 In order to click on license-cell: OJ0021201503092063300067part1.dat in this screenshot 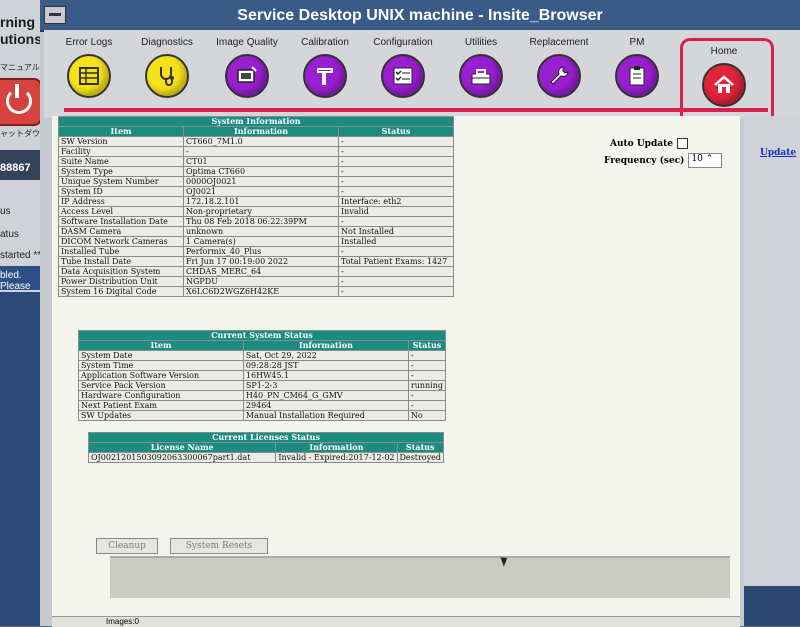, I will do `click(182, 457)`.